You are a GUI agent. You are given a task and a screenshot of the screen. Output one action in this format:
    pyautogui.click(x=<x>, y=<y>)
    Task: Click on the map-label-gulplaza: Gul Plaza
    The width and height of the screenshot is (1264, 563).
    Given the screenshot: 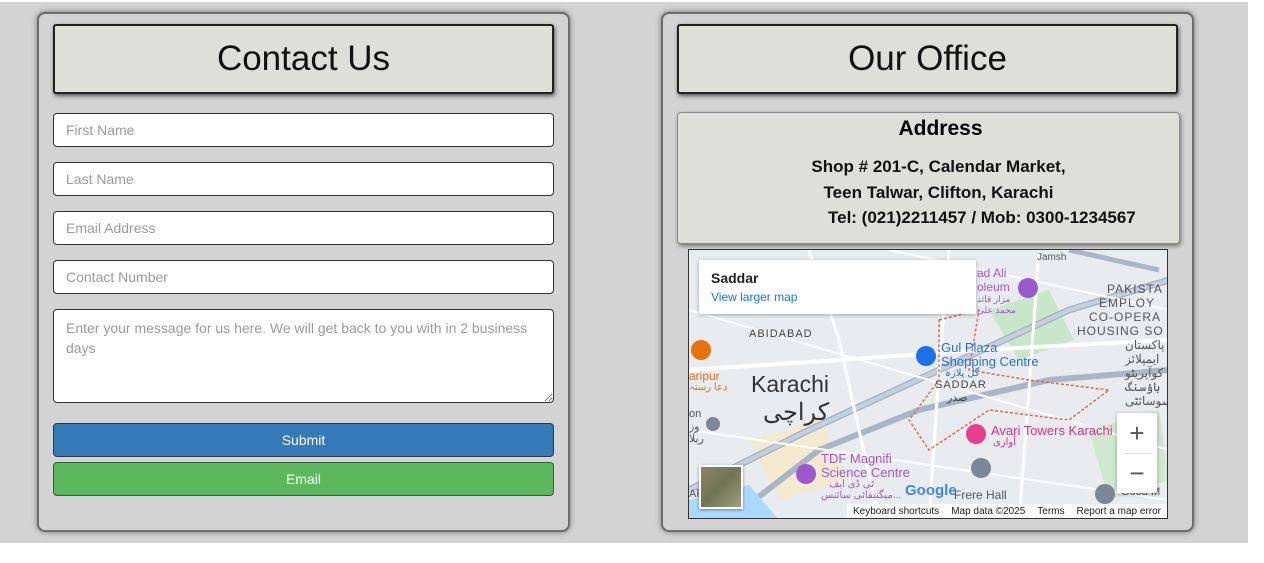 What is the action you would take?
    pyautogui.click(x=969, y=347)
    